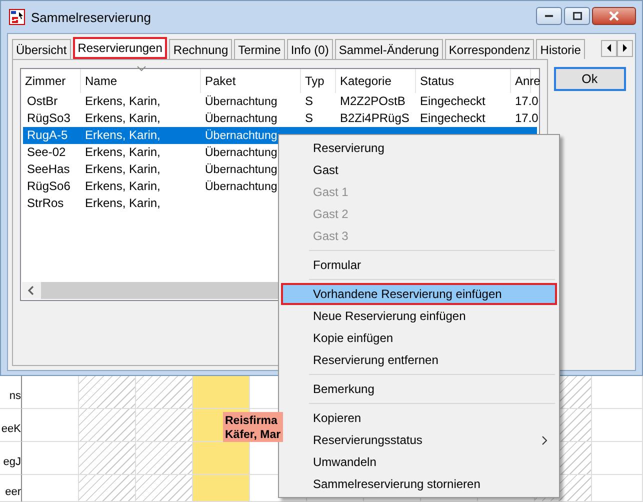 Image resolution: width=643 pixels, height=502 pixels. Describe the element at coordinates (11, 458) in the screenshot. I see `row-header: egJ` at that location.